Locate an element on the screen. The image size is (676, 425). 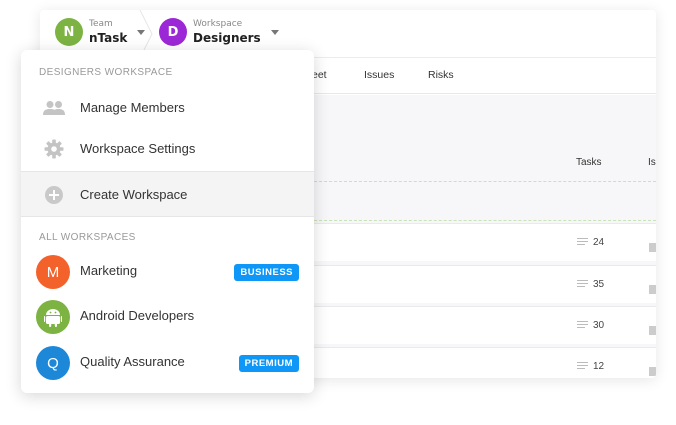
gear-icon is located at coordinates (54, 149).